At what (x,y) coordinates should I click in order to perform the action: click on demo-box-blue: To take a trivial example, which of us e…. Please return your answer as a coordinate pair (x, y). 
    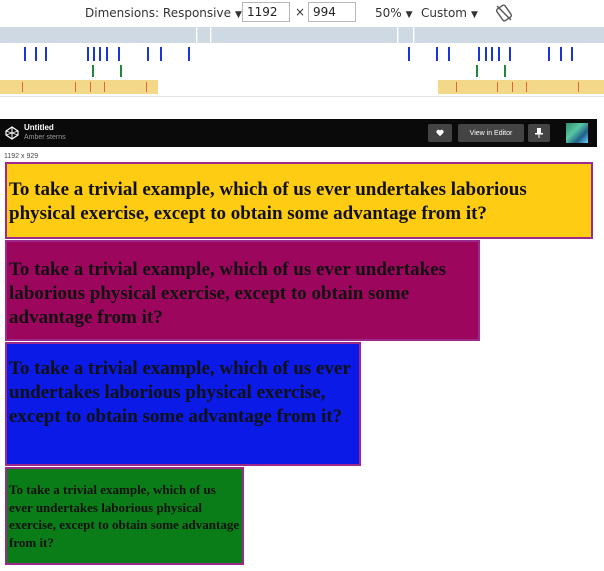
    Looking at the image, I should click on (183, 404).